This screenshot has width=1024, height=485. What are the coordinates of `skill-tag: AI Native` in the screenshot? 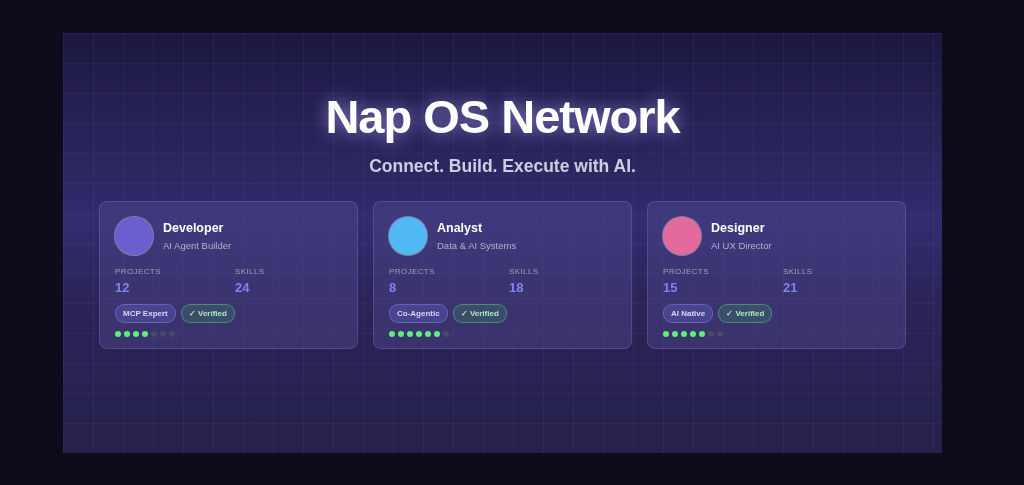 It's located at (688, 313).